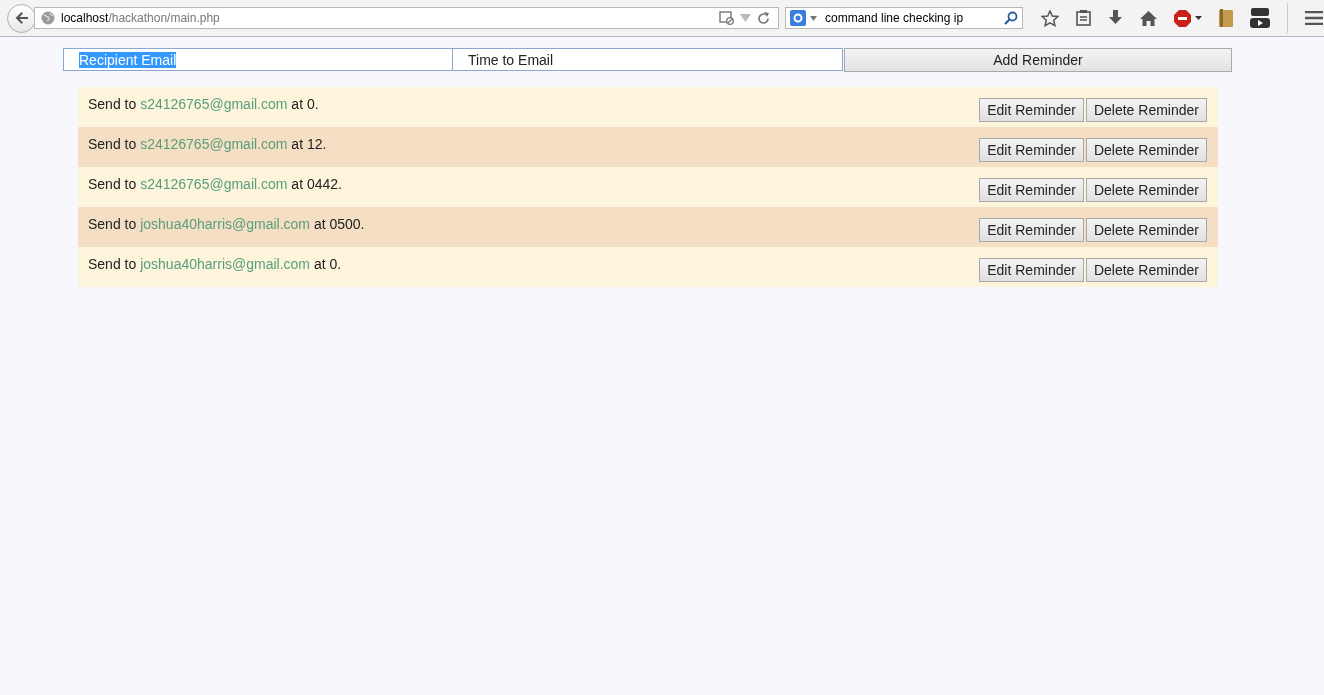 The width and height of the screenshot is (1324, 695). Describe the element at coordinates (1260, 18) in the screenshot. I see `video-icon` at that location.